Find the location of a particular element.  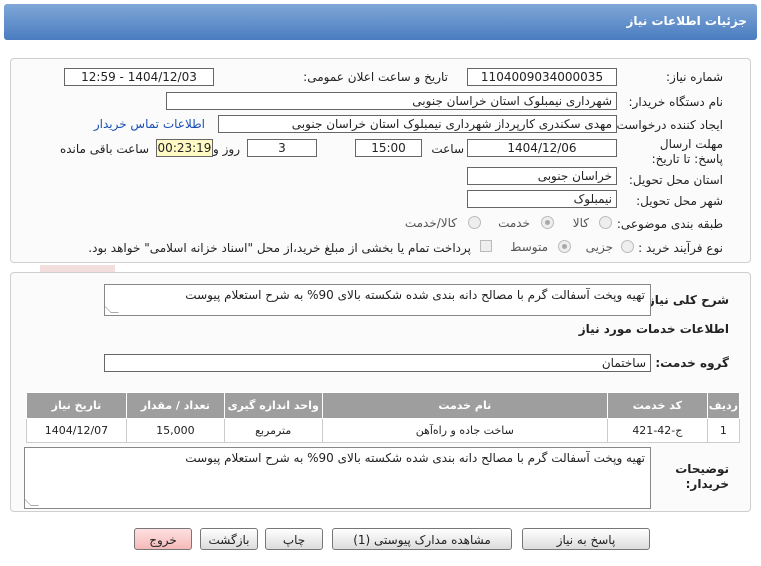

service-group-field: ساختمان is located at coordinates (377, 363).